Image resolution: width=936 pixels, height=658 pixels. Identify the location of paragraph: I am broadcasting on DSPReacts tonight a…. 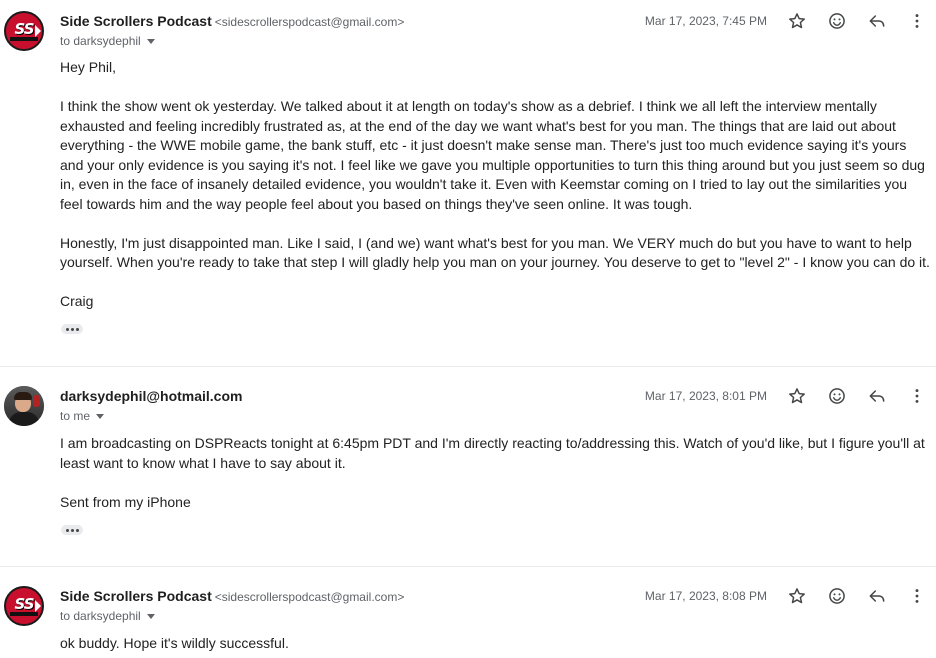
(492, 453).